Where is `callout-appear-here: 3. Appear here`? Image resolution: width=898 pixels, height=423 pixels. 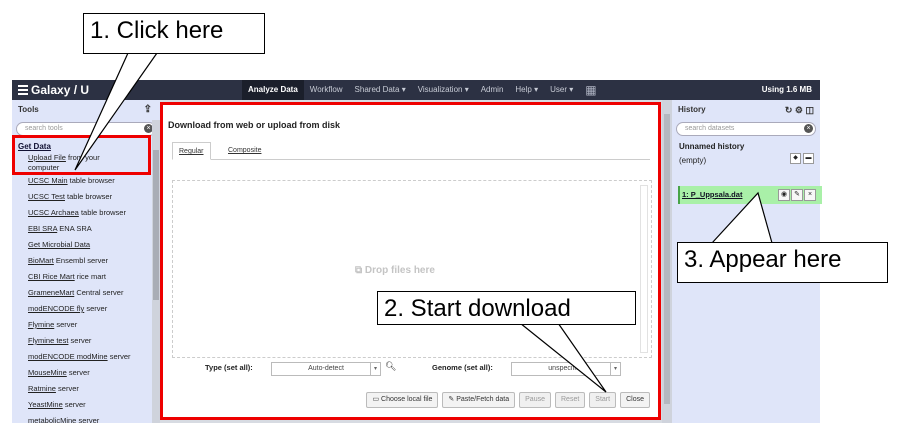 callout-appear-here: 3. Appear here is located at coordinates (782, 262).